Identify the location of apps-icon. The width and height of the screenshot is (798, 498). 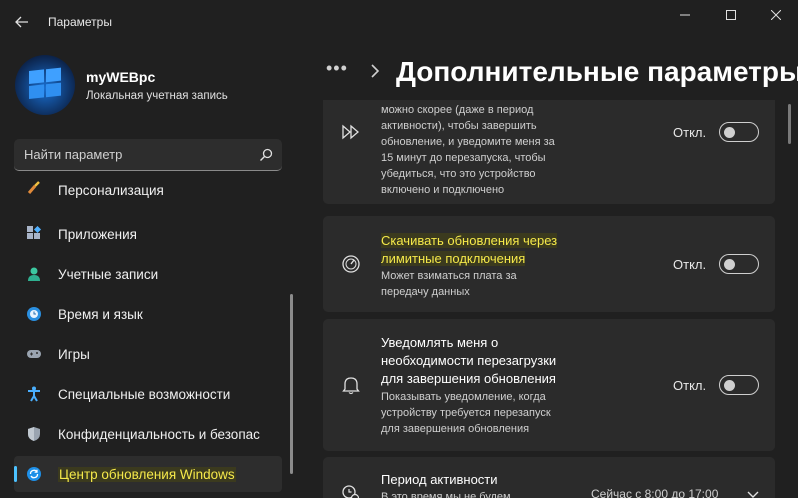
(34, 232).